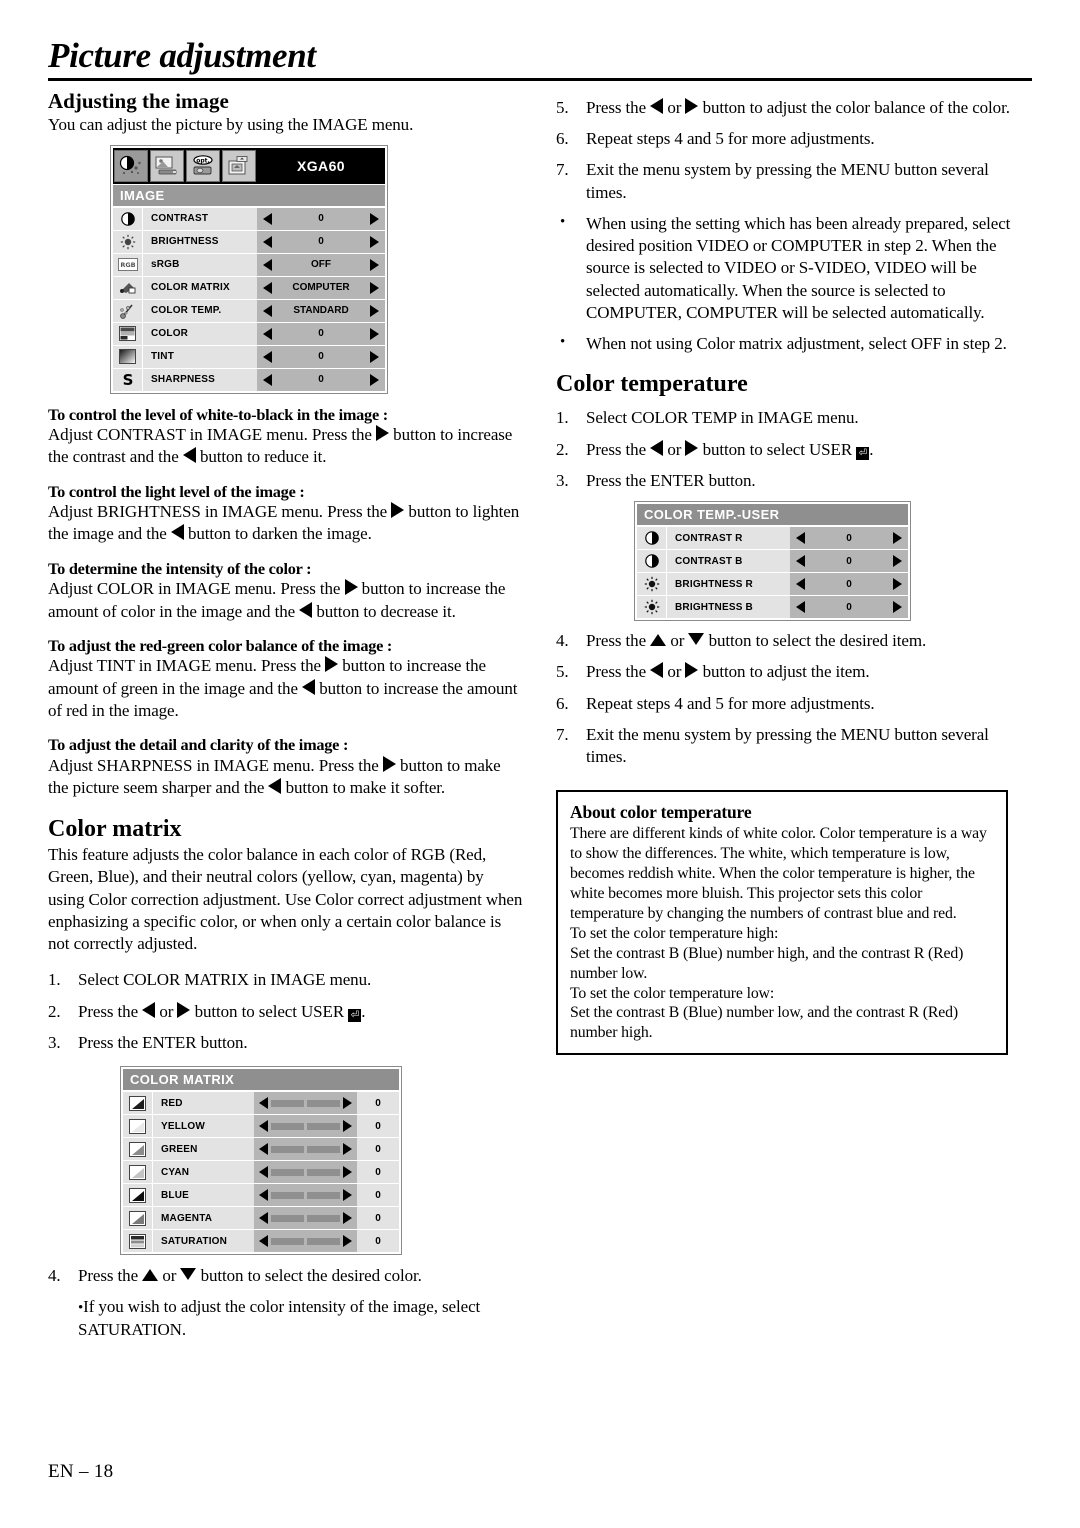 This screenshot has width=1080, height=1528. I want to click on menu-row-magenta: MAGENTA 0, so click(261, 1218).